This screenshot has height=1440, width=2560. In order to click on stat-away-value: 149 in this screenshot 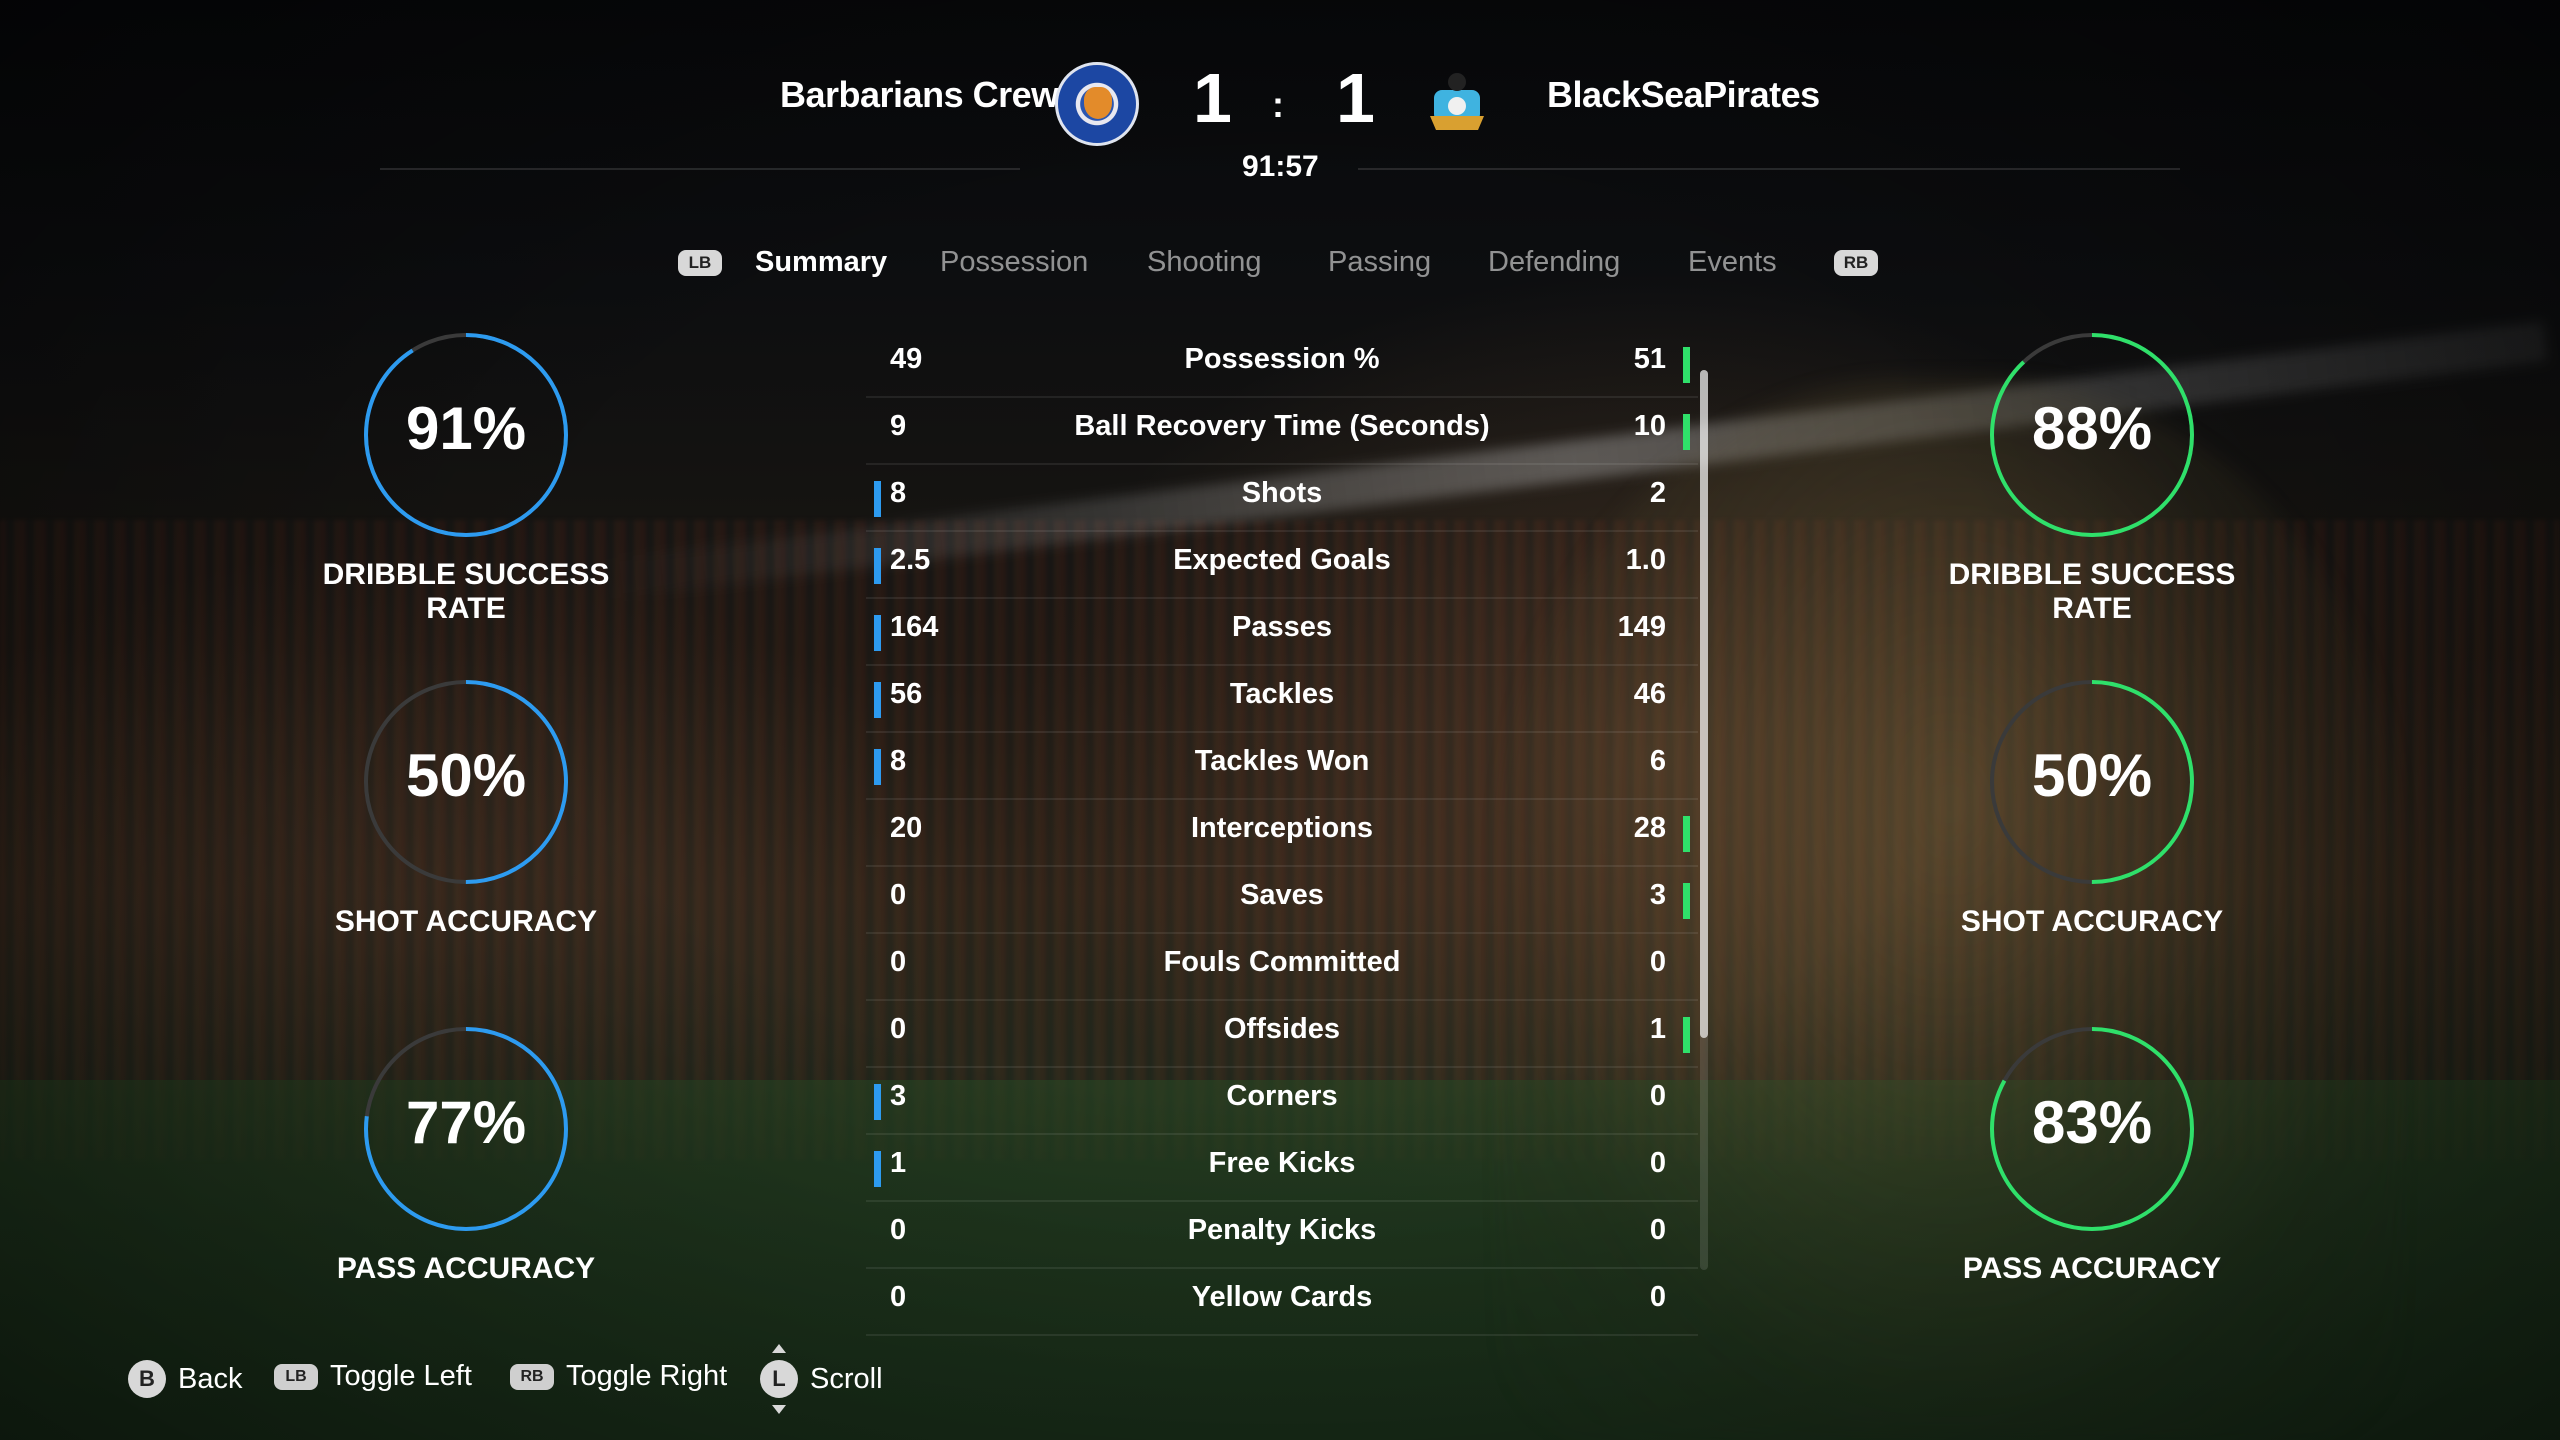, I will do `click(1641, 627)`.